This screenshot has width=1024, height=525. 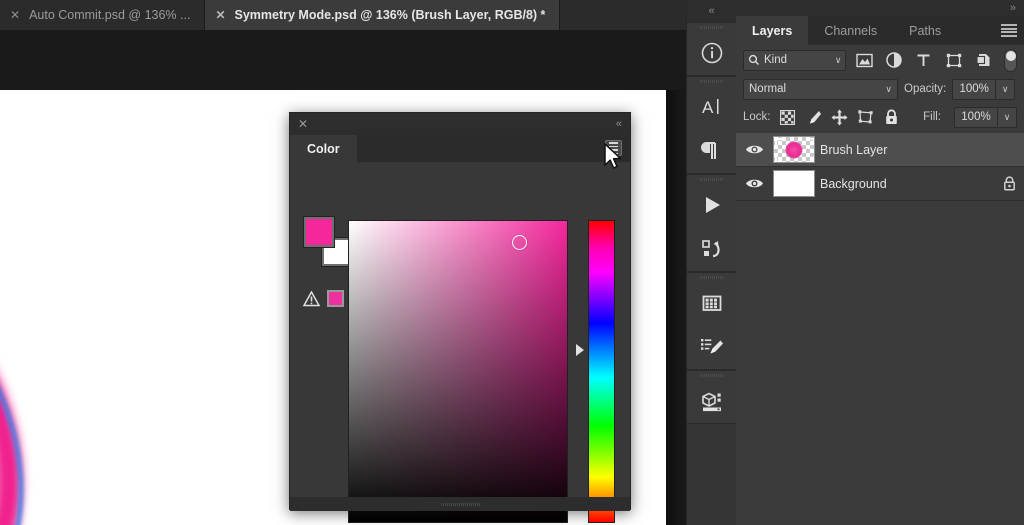 What do you see at coordinates (768, 89) in the screenshot?
I see `blend-mode-value: Normal` at bounding box center [768, 89].